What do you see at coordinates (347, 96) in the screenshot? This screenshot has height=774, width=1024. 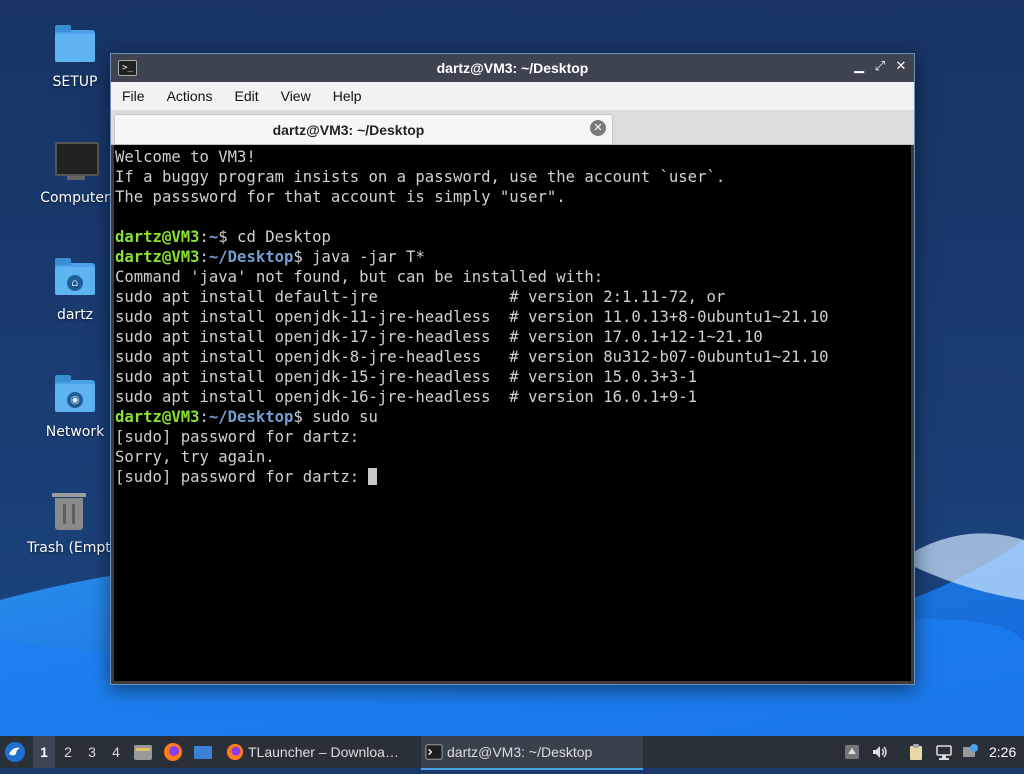 I see `menu-help: Help` at bounding box center [347, 96].